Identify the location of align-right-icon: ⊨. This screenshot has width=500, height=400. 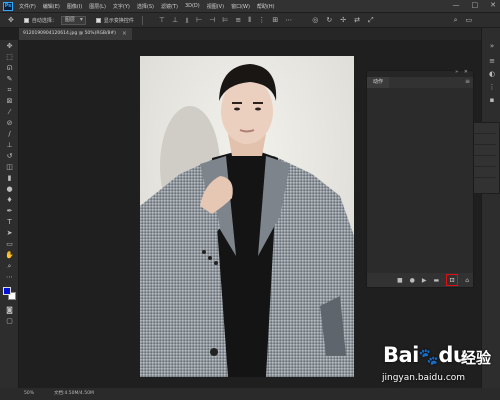
(225, 20).